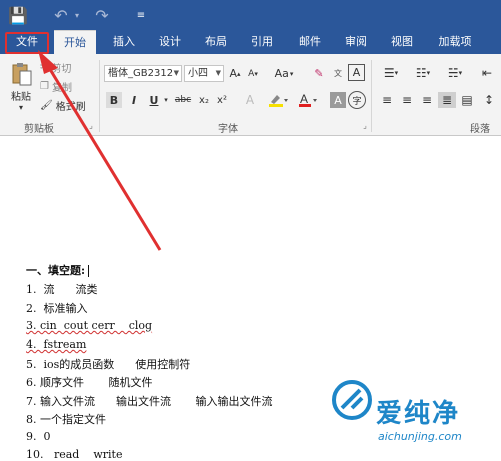  Describe the element at coordinates (250, 15) in the screenshot. I see `title-bar: 💾 ↶ ▾ ↷ ≡` at that location.